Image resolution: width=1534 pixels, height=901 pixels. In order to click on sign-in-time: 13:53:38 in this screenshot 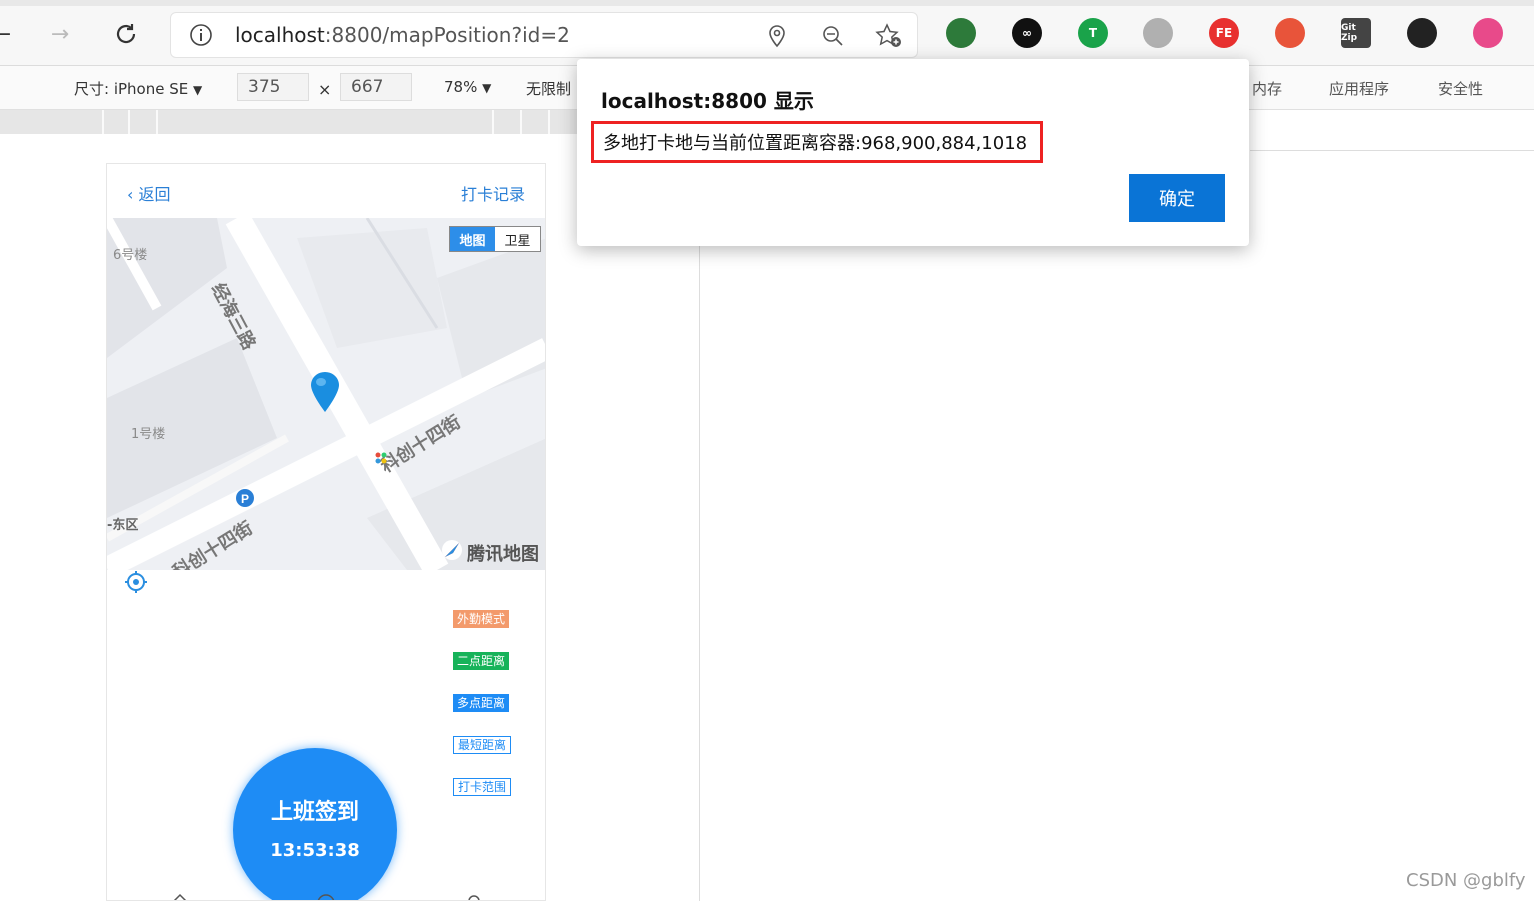, I will do `click(315, 850)`.